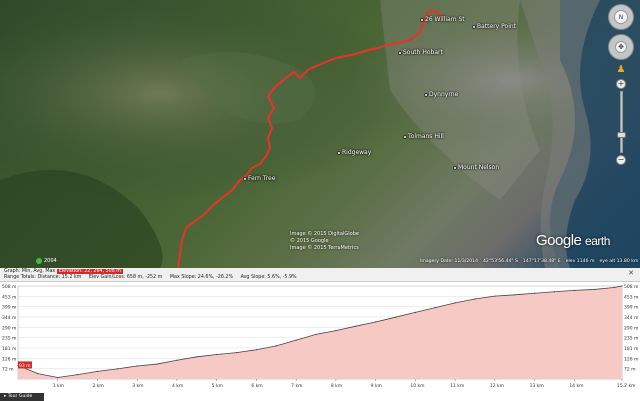  I want to click on place-label: Dynnyrne, so click(441, 94).